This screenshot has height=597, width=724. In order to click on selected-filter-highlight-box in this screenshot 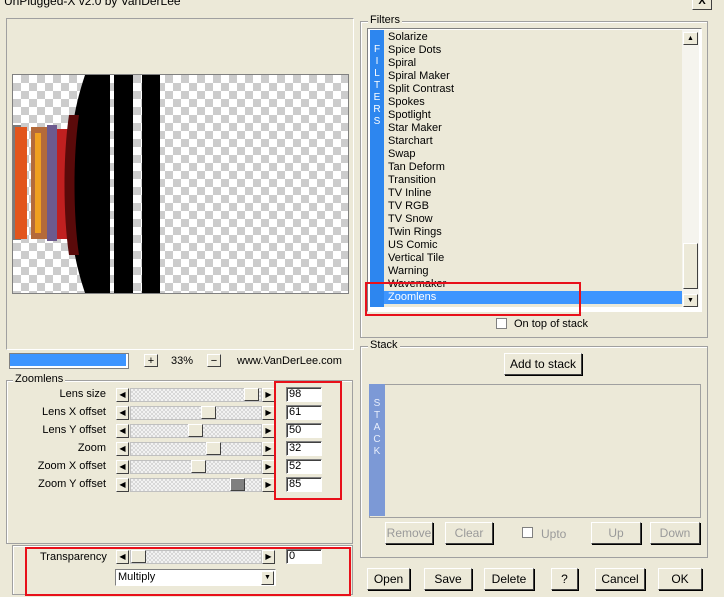, I will do `click(473, 299)`.